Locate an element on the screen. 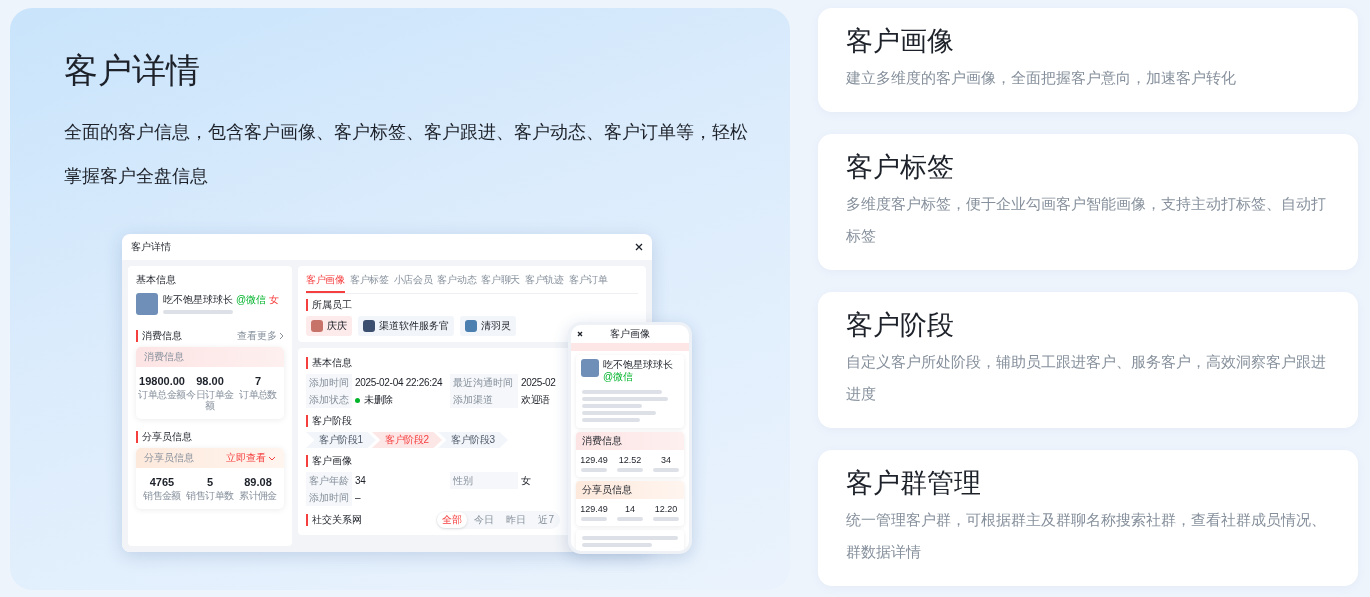 This screenshot has width=1370, height=597. tab: 客户聊天 is located at coordinates (501, 281).